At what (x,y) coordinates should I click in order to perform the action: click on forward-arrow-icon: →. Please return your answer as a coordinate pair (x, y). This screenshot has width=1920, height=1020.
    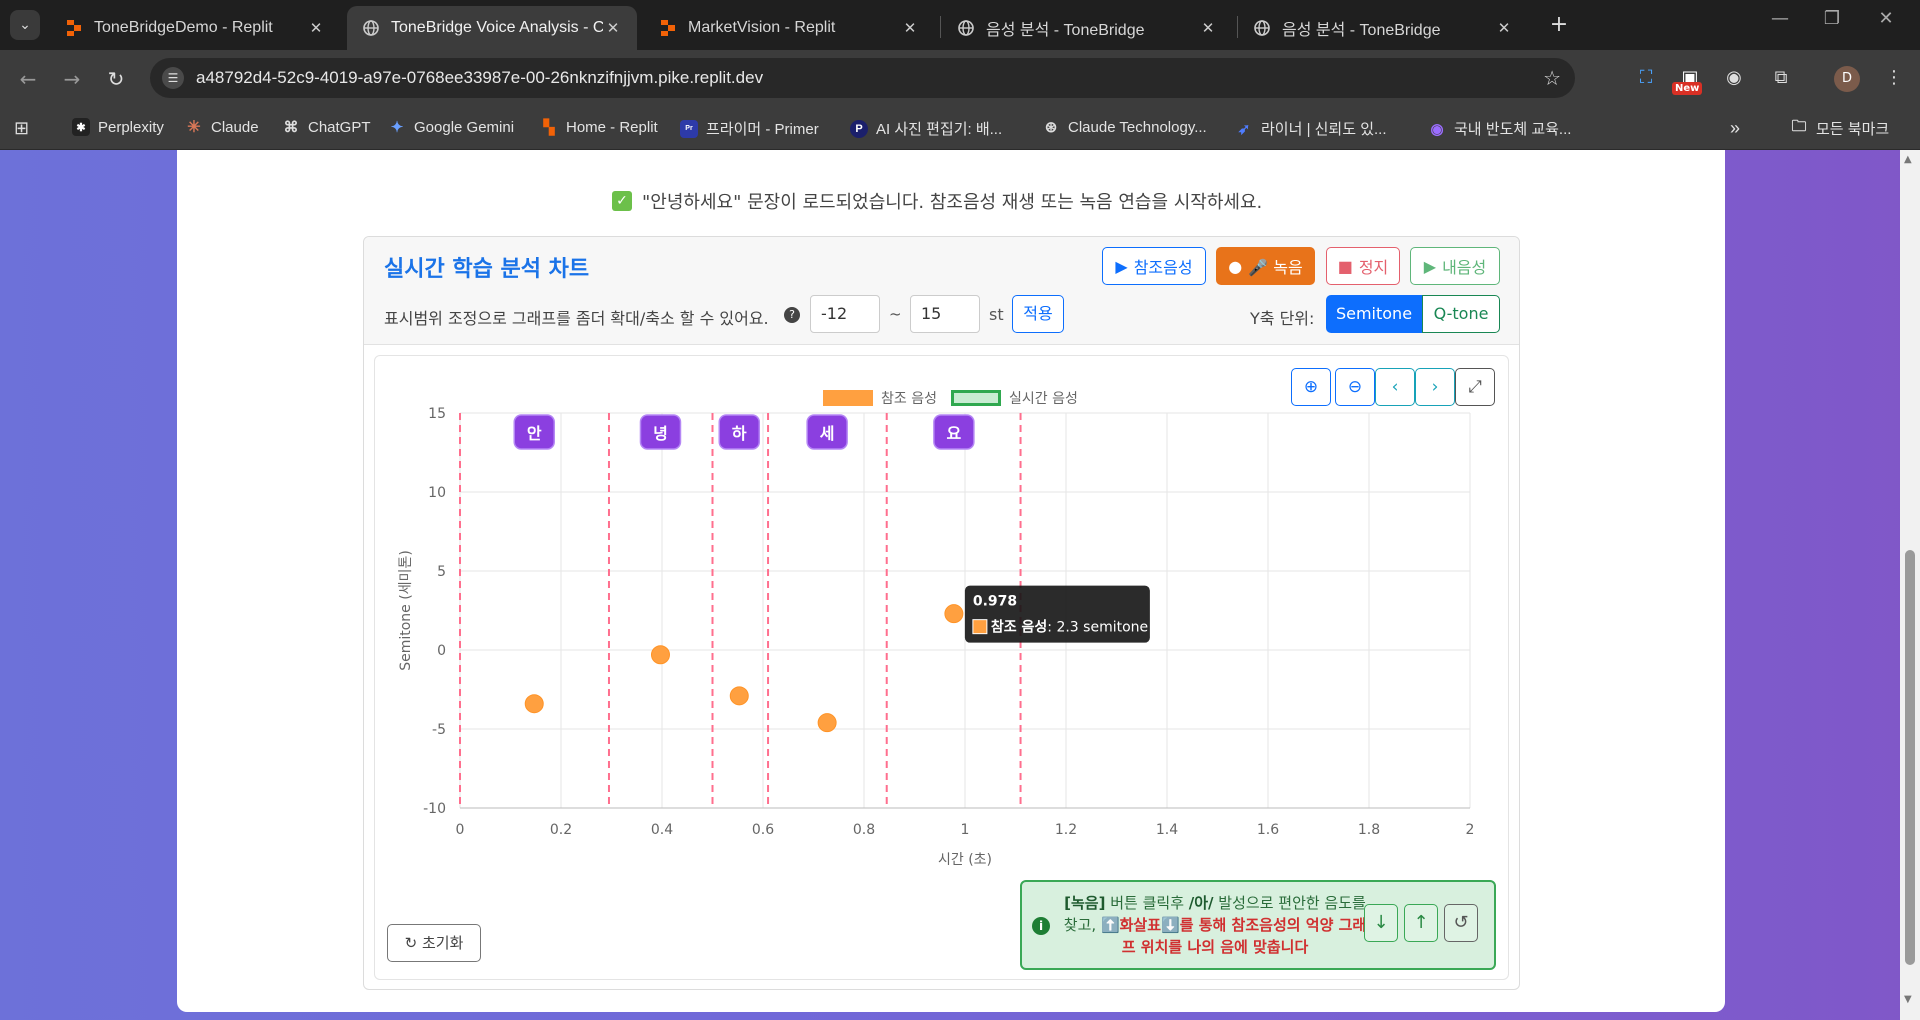
    Looking at the image, I should click on (72, 79).